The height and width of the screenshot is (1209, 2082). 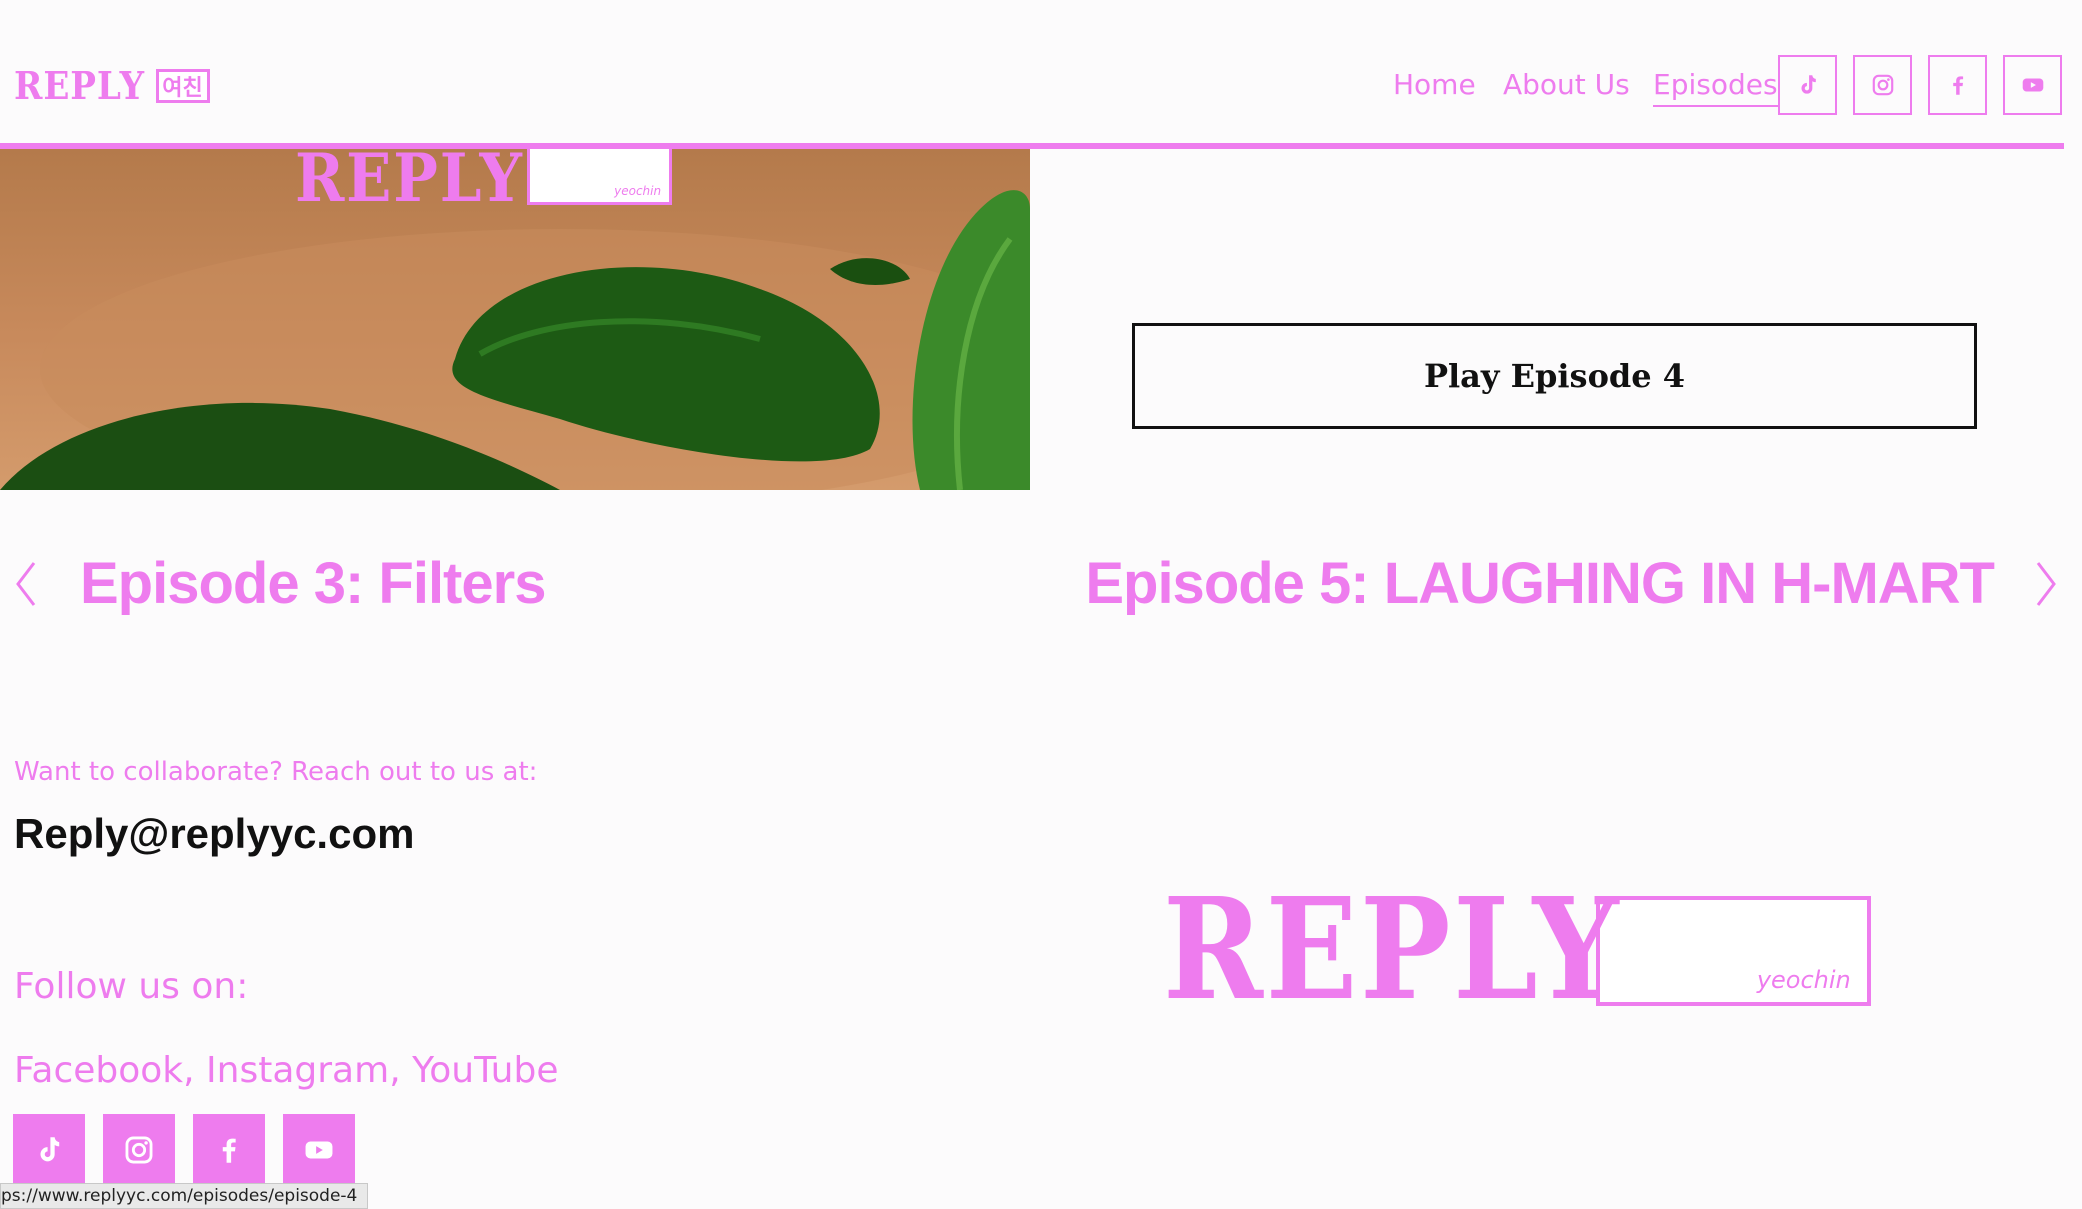 What do you see at coordinates (638, 191) in the screenshot?
I see `hero-logo-romanized: yeochin` at bounding box center [638, 191].